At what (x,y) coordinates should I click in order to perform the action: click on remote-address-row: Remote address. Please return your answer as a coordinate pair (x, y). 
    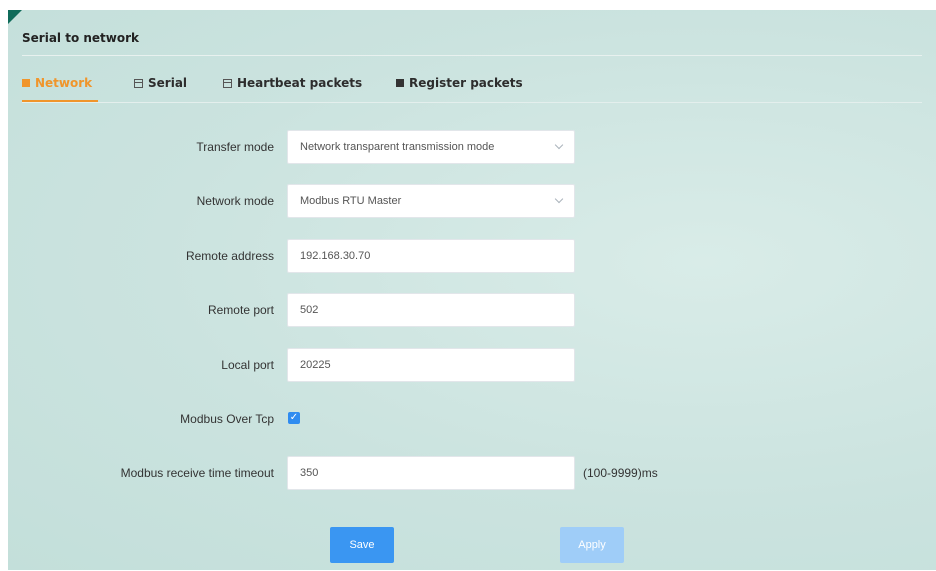
    Looking at the image, I should click on (472, 256).